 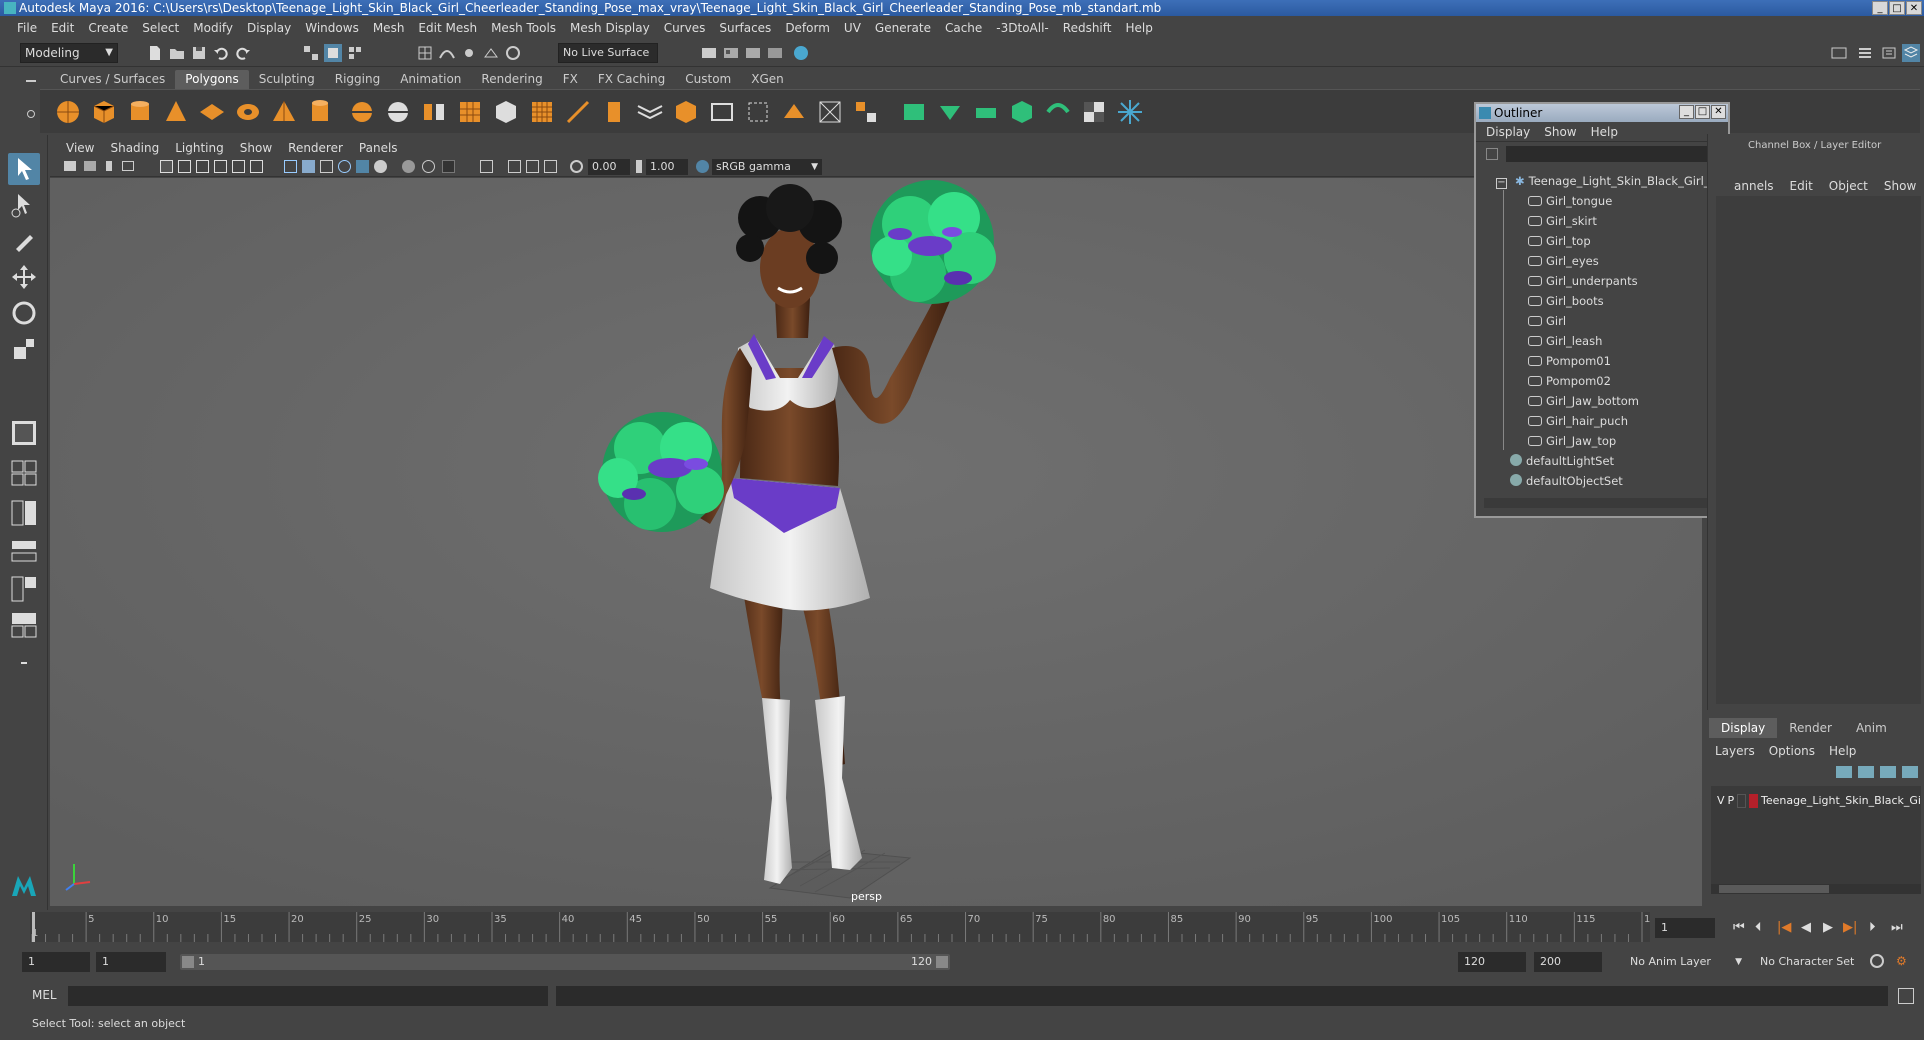 I want to click on menu-create: Create, so click(x=108, y=28).